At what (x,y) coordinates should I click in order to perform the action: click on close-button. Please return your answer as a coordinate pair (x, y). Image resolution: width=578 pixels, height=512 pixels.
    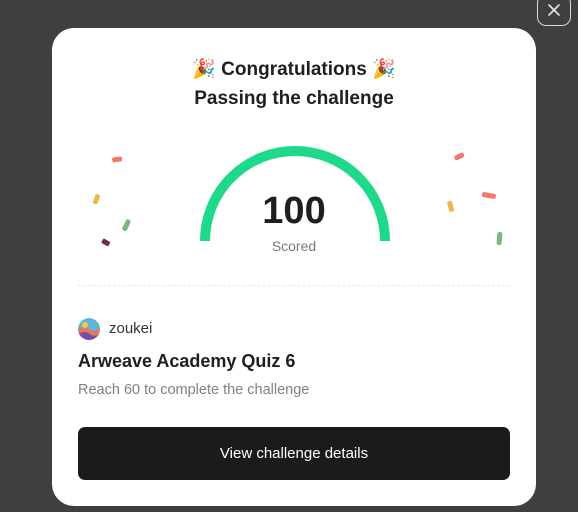
    Looking at the image, I should click on (554, 13).